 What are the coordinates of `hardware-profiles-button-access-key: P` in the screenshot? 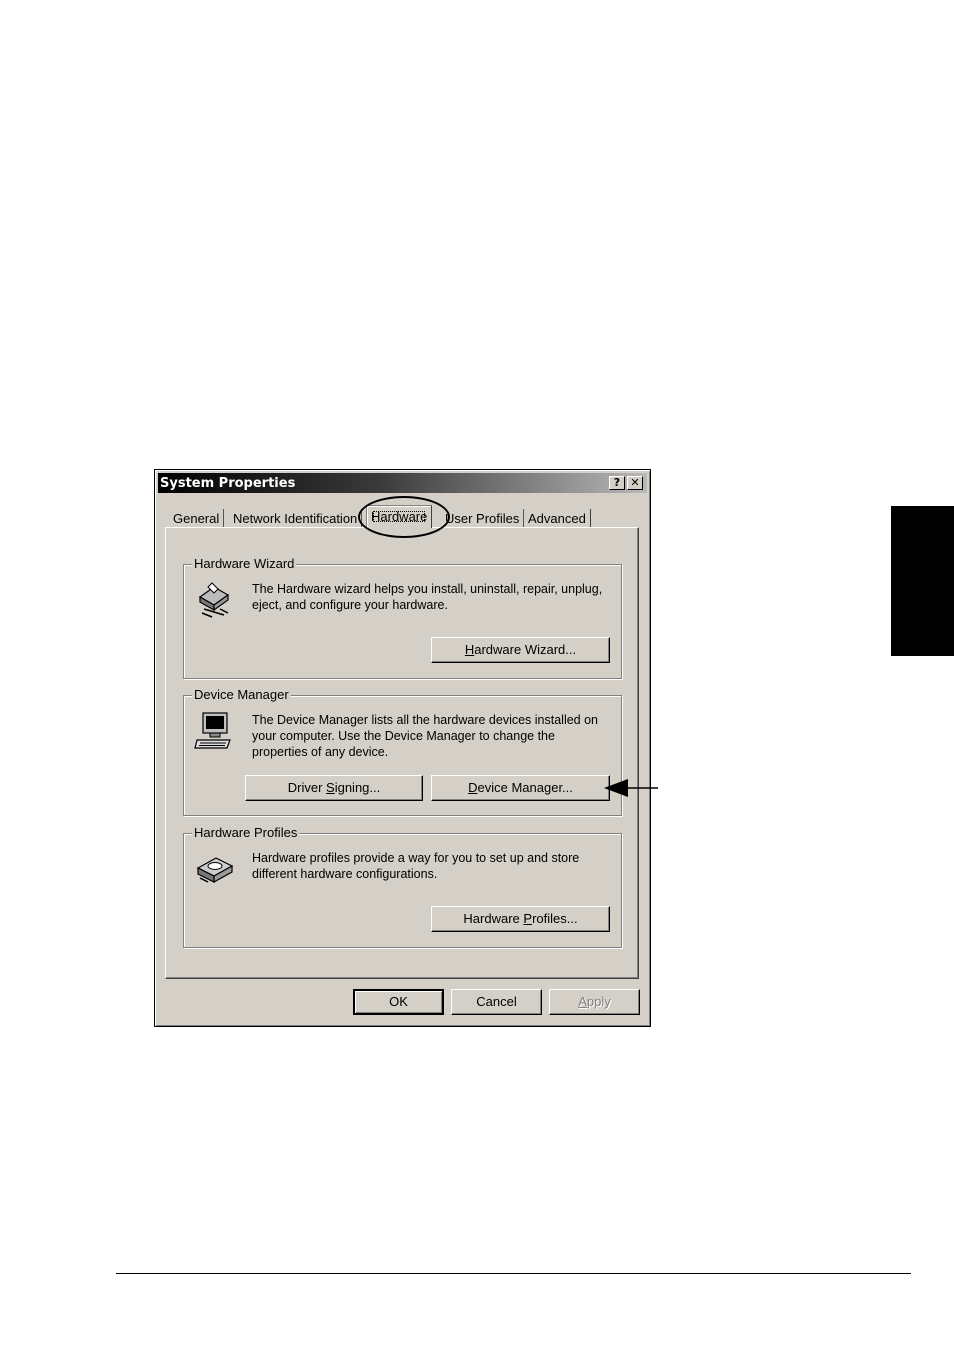 It's located at (528, 918).